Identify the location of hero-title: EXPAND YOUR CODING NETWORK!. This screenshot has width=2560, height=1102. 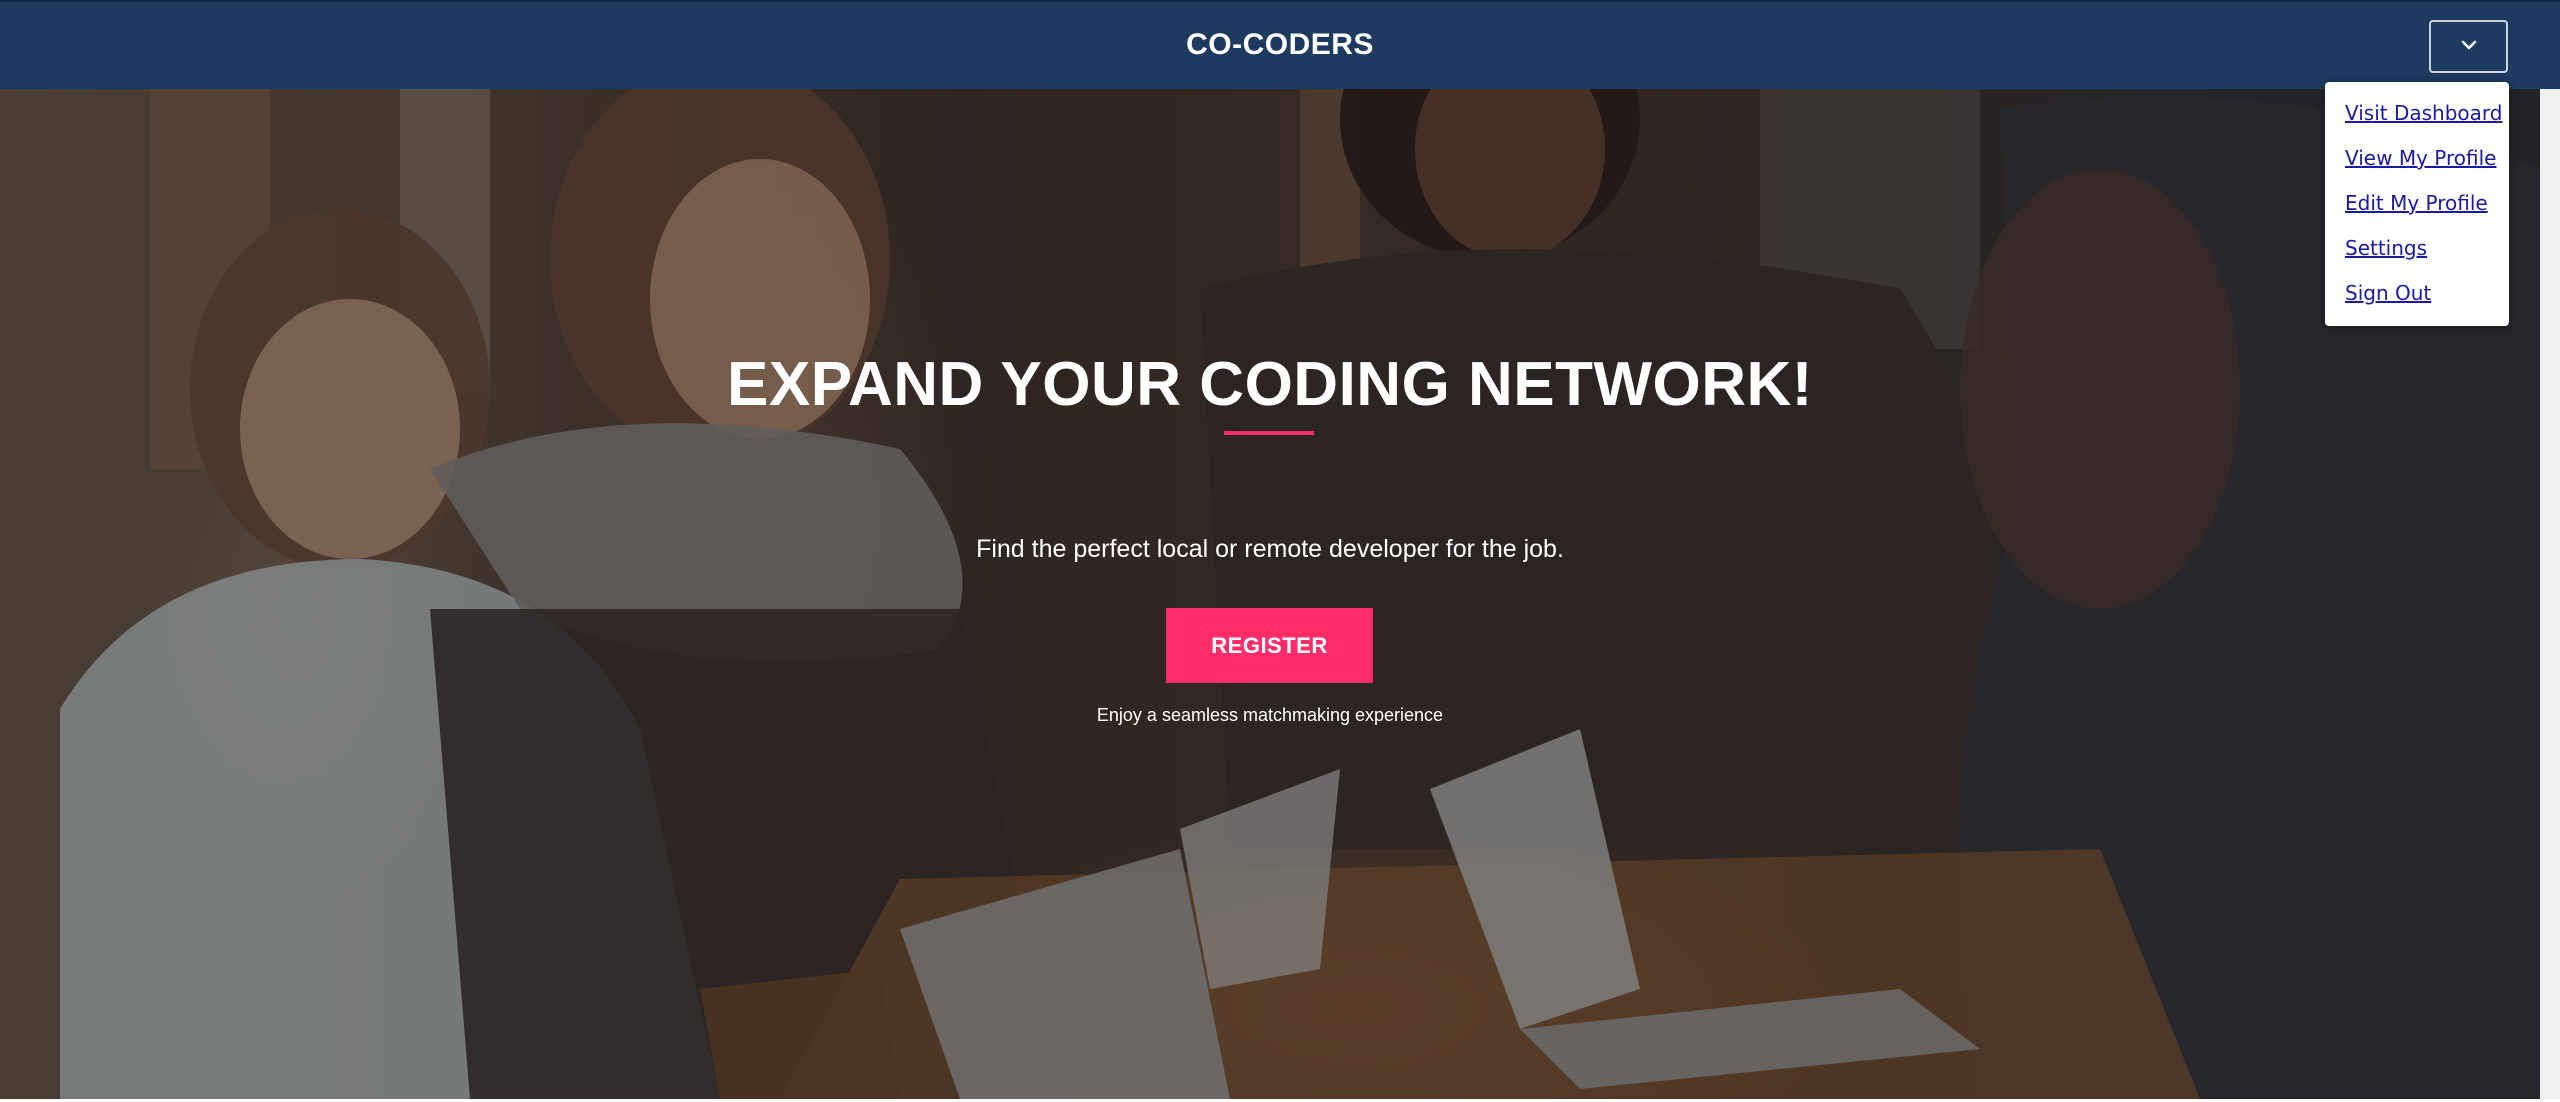
(1270, 384).